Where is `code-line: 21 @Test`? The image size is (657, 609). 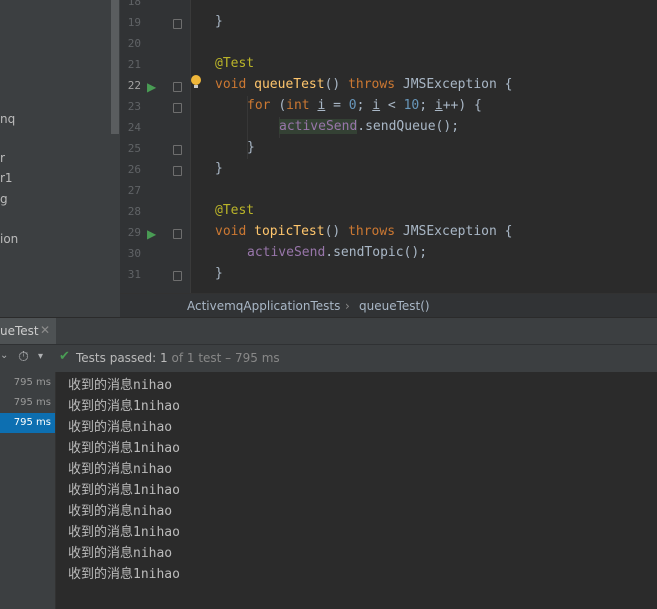 code-line: 21 @Test is located at coordinates (388, 65).